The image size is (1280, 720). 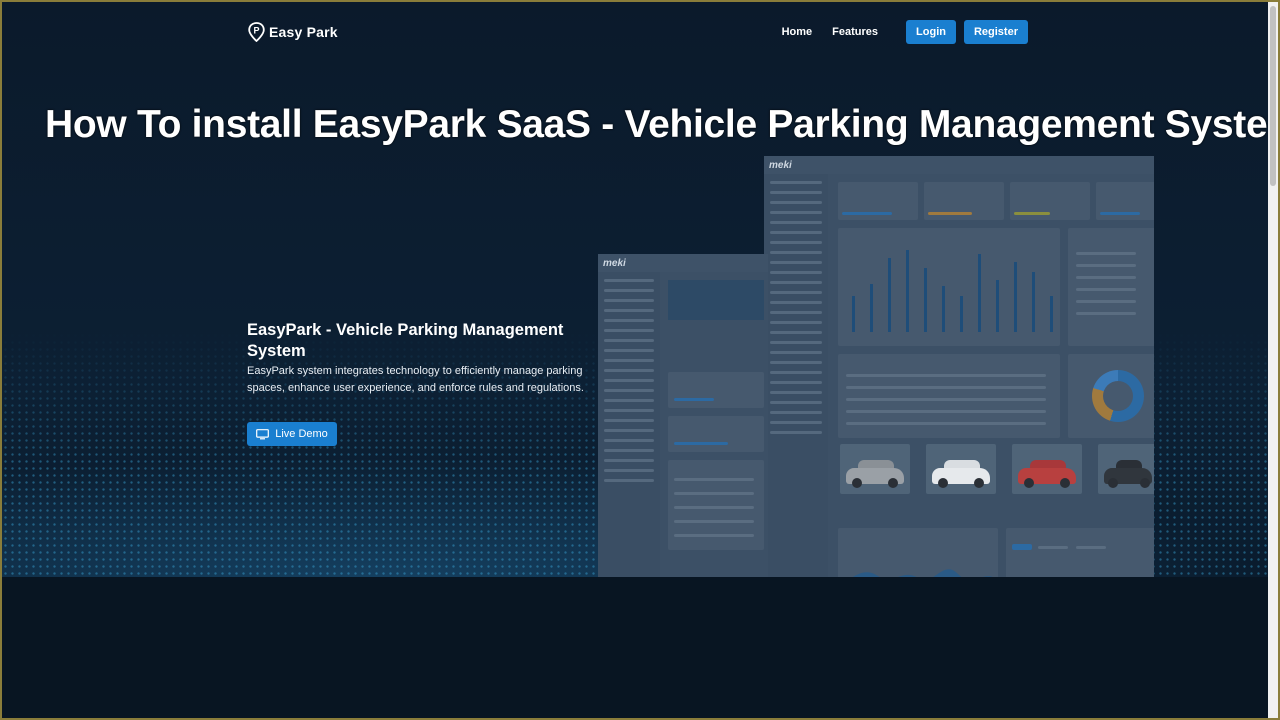 What do you see at coordinates (949, 396) in the screenshot?
I see `recent-orders-card` at bounding box center [949, 396].